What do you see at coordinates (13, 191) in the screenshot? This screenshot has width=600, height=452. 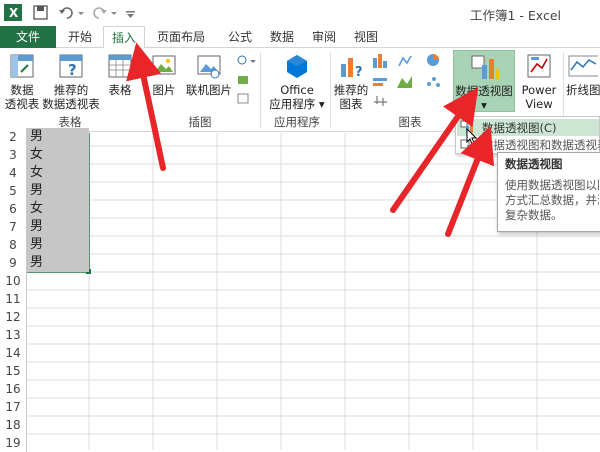 I see `row-header: 5` at bounding box center [13, 191].